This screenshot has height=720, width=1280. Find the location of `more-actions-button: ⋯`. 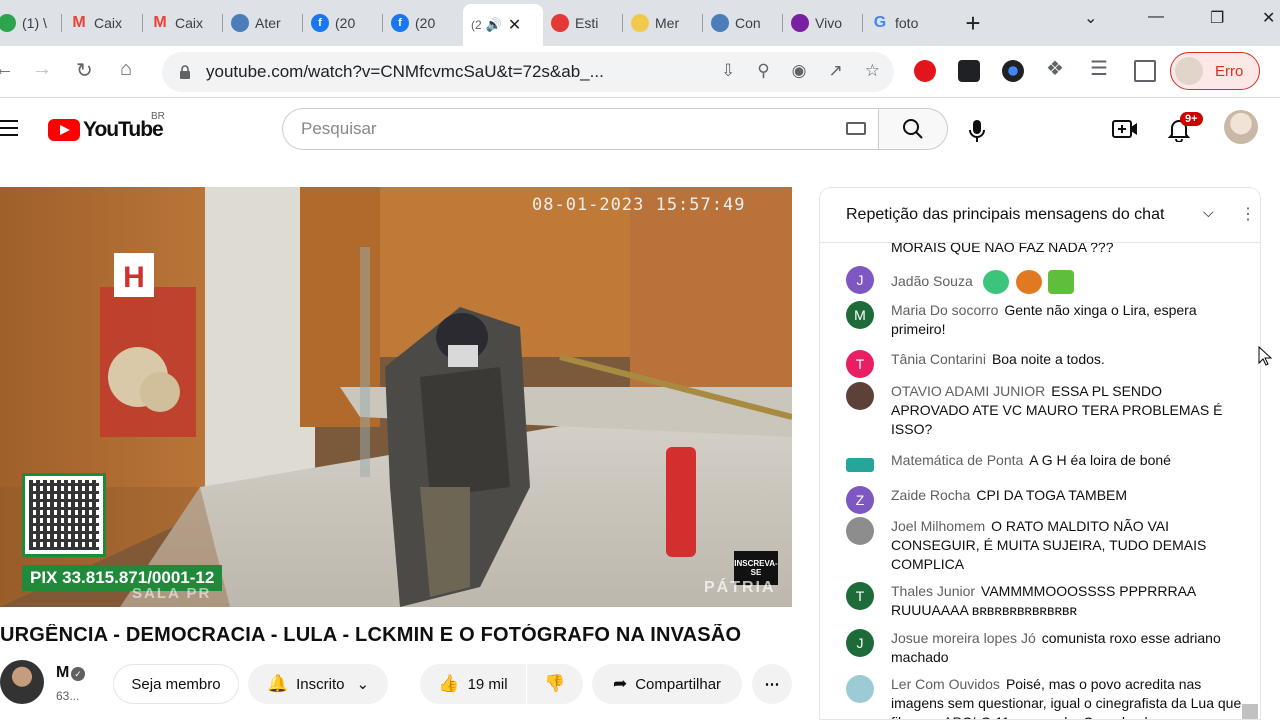

more-actions-button: ⋯ is located at coordinates (772, 684).